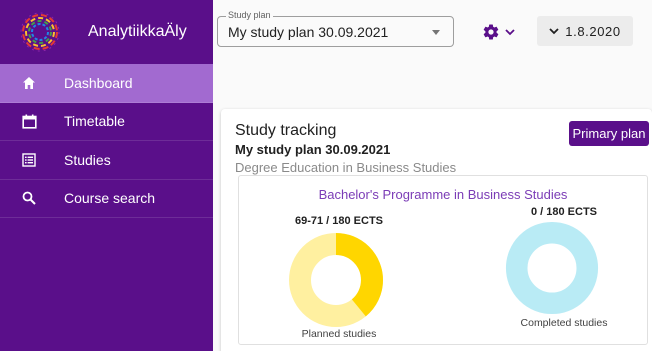 This screenshot has width=652, height=351. What do you see at coordinates (564, 323) in the screenshot?
I see `completed-caption: Completed studies` at bounding box center [564, 323].